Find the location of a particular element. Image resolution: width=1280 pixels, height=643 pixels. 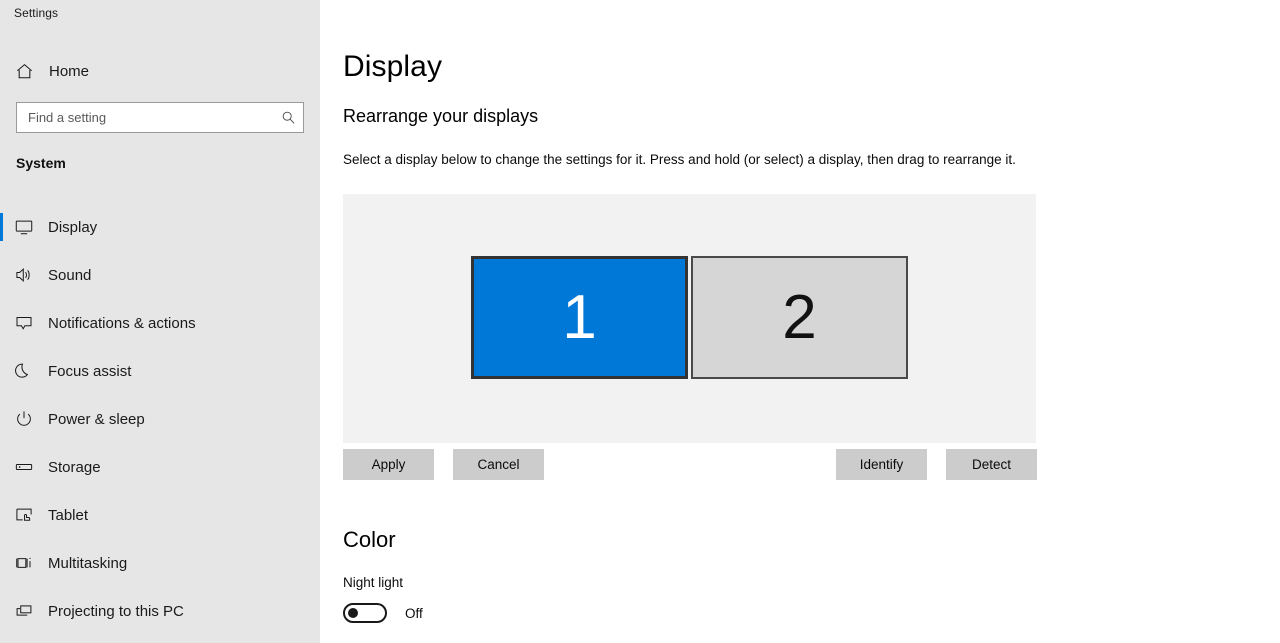

sidebar-item-sound-label: Sound is located at coordinates (70, 275).